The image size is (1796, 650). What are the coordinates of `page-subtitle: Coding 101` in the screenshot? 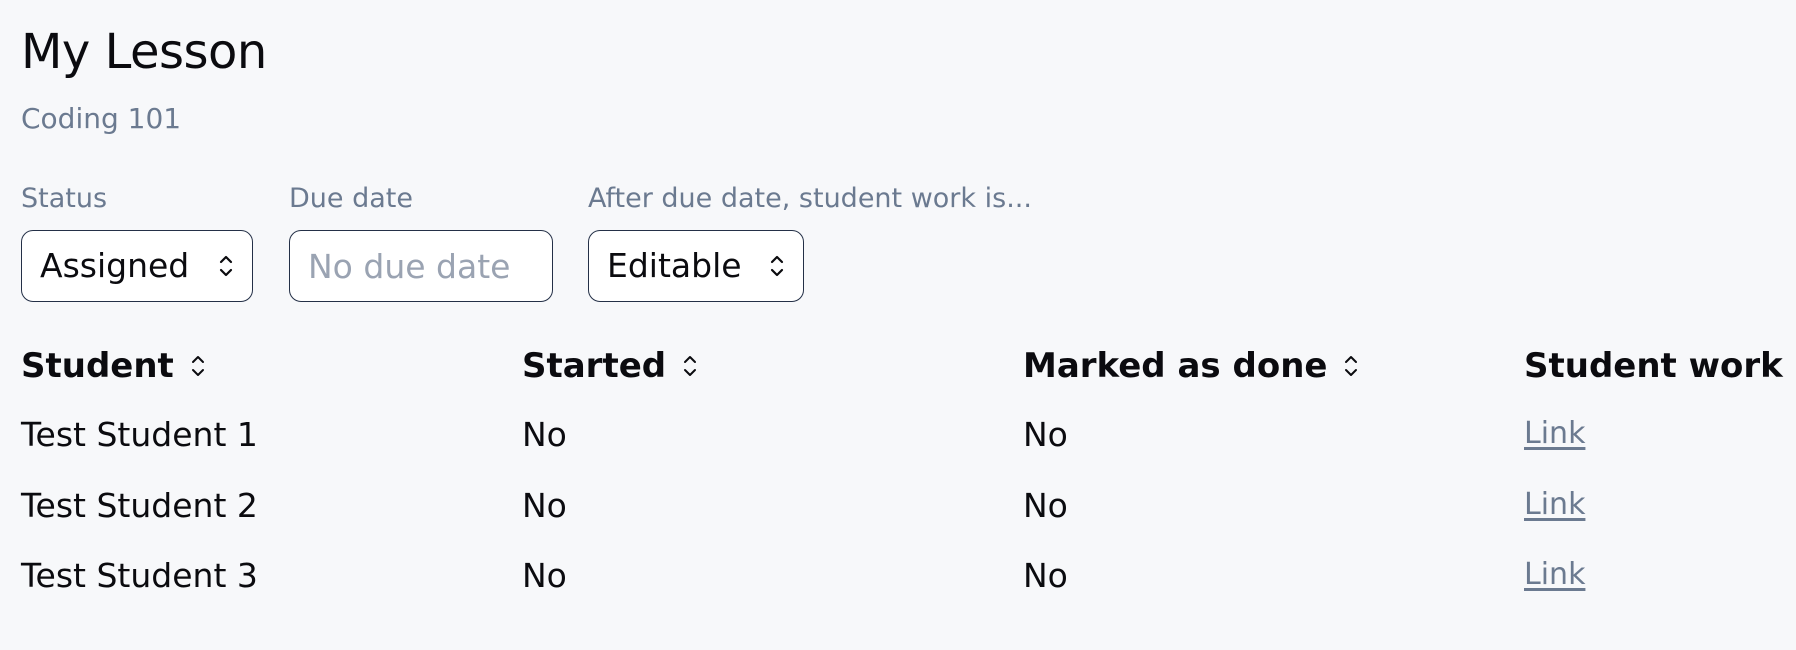 It's located at (101, 118).